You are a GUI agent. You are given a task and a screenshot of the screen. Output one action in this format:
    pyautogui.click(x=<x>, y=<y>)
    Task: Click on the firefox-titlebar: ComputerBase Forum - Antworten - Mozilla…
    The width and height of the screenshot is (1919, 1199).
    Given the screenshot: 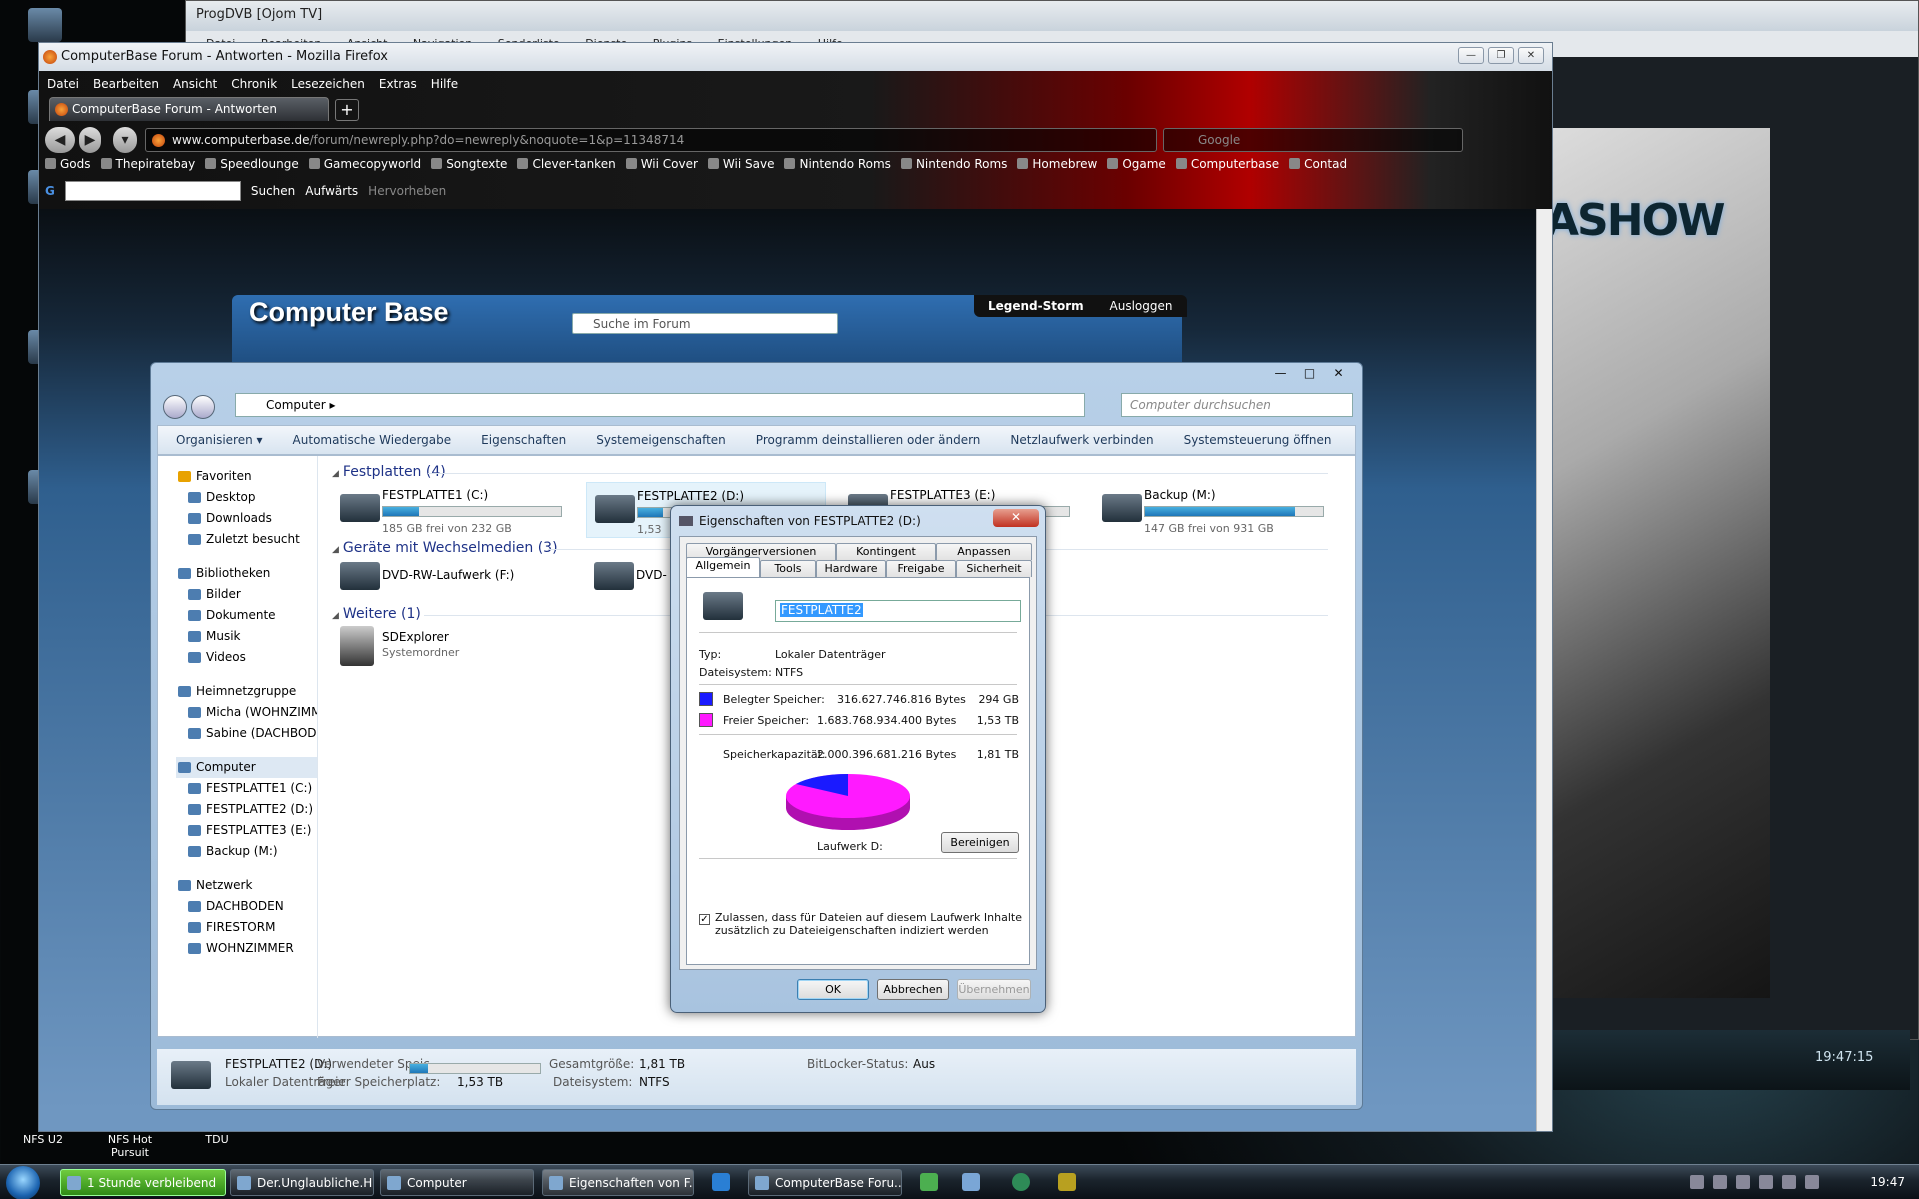 What is the action you would take?
    pyautogui.click(x=795, y=57)
    